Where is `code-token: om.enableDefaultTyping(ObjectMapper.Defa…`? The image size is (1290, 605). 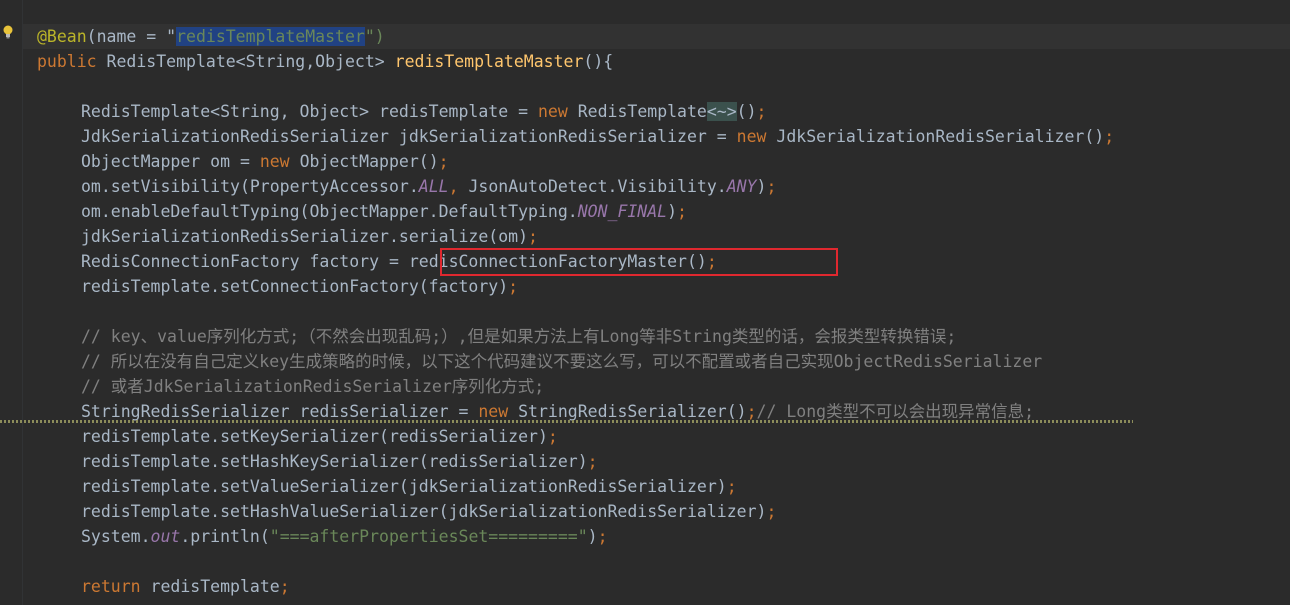
code-token: om.enableDefaultTyping(ObjectMapper.Defa… is located at coordinates (329, 211).